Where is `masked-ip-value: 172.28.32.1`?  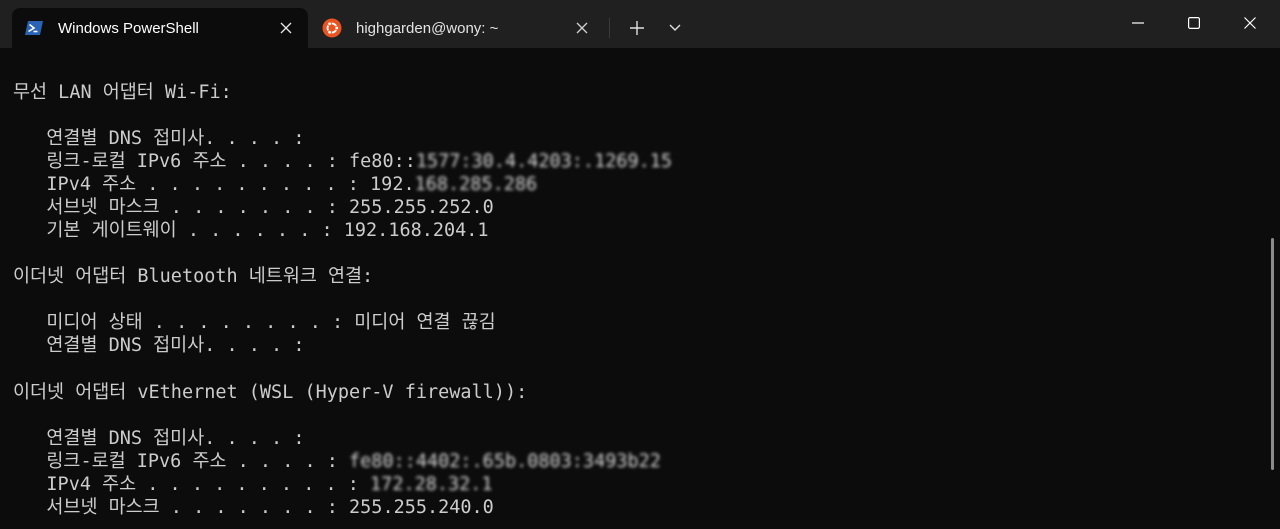 masked-ip-value: 172.28.32.1 is located at coordinates (431, 484).